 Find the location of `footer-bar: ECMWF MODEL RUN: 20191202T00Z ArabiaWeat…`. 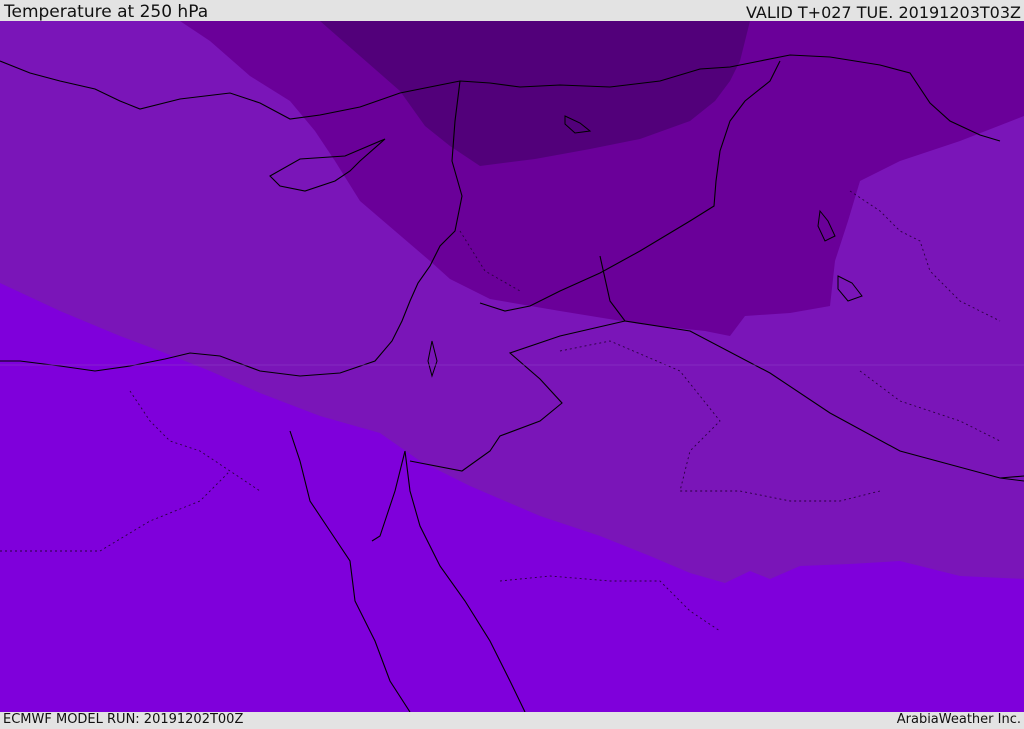

footer-bar: ECMWF MODEL RUN: 20191202T00Z ArabiaWeat… is located at coordinates (512, 720).